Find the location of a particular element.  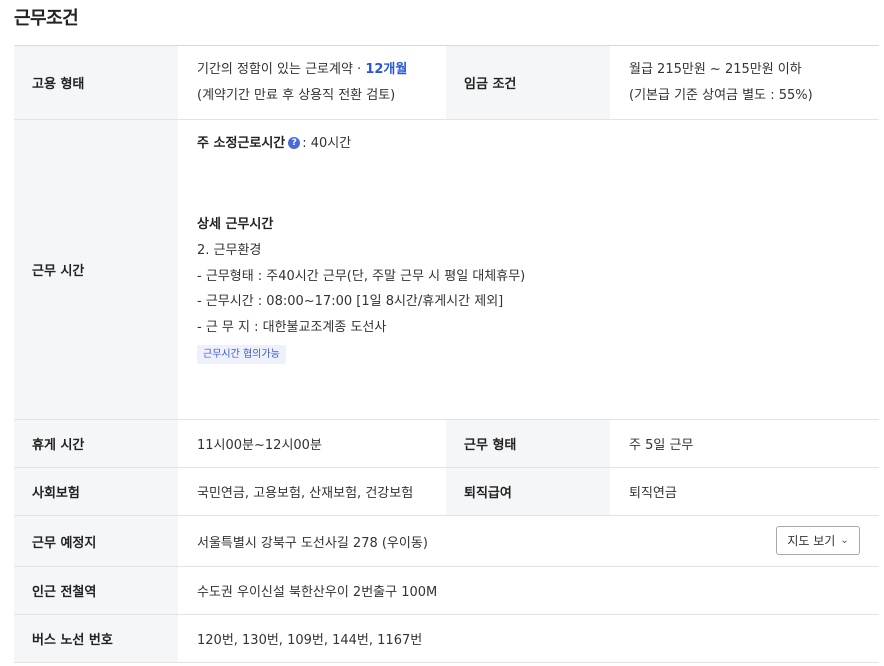

bus-label: 버스 노선 번호 is located at coordinates (96, 638).